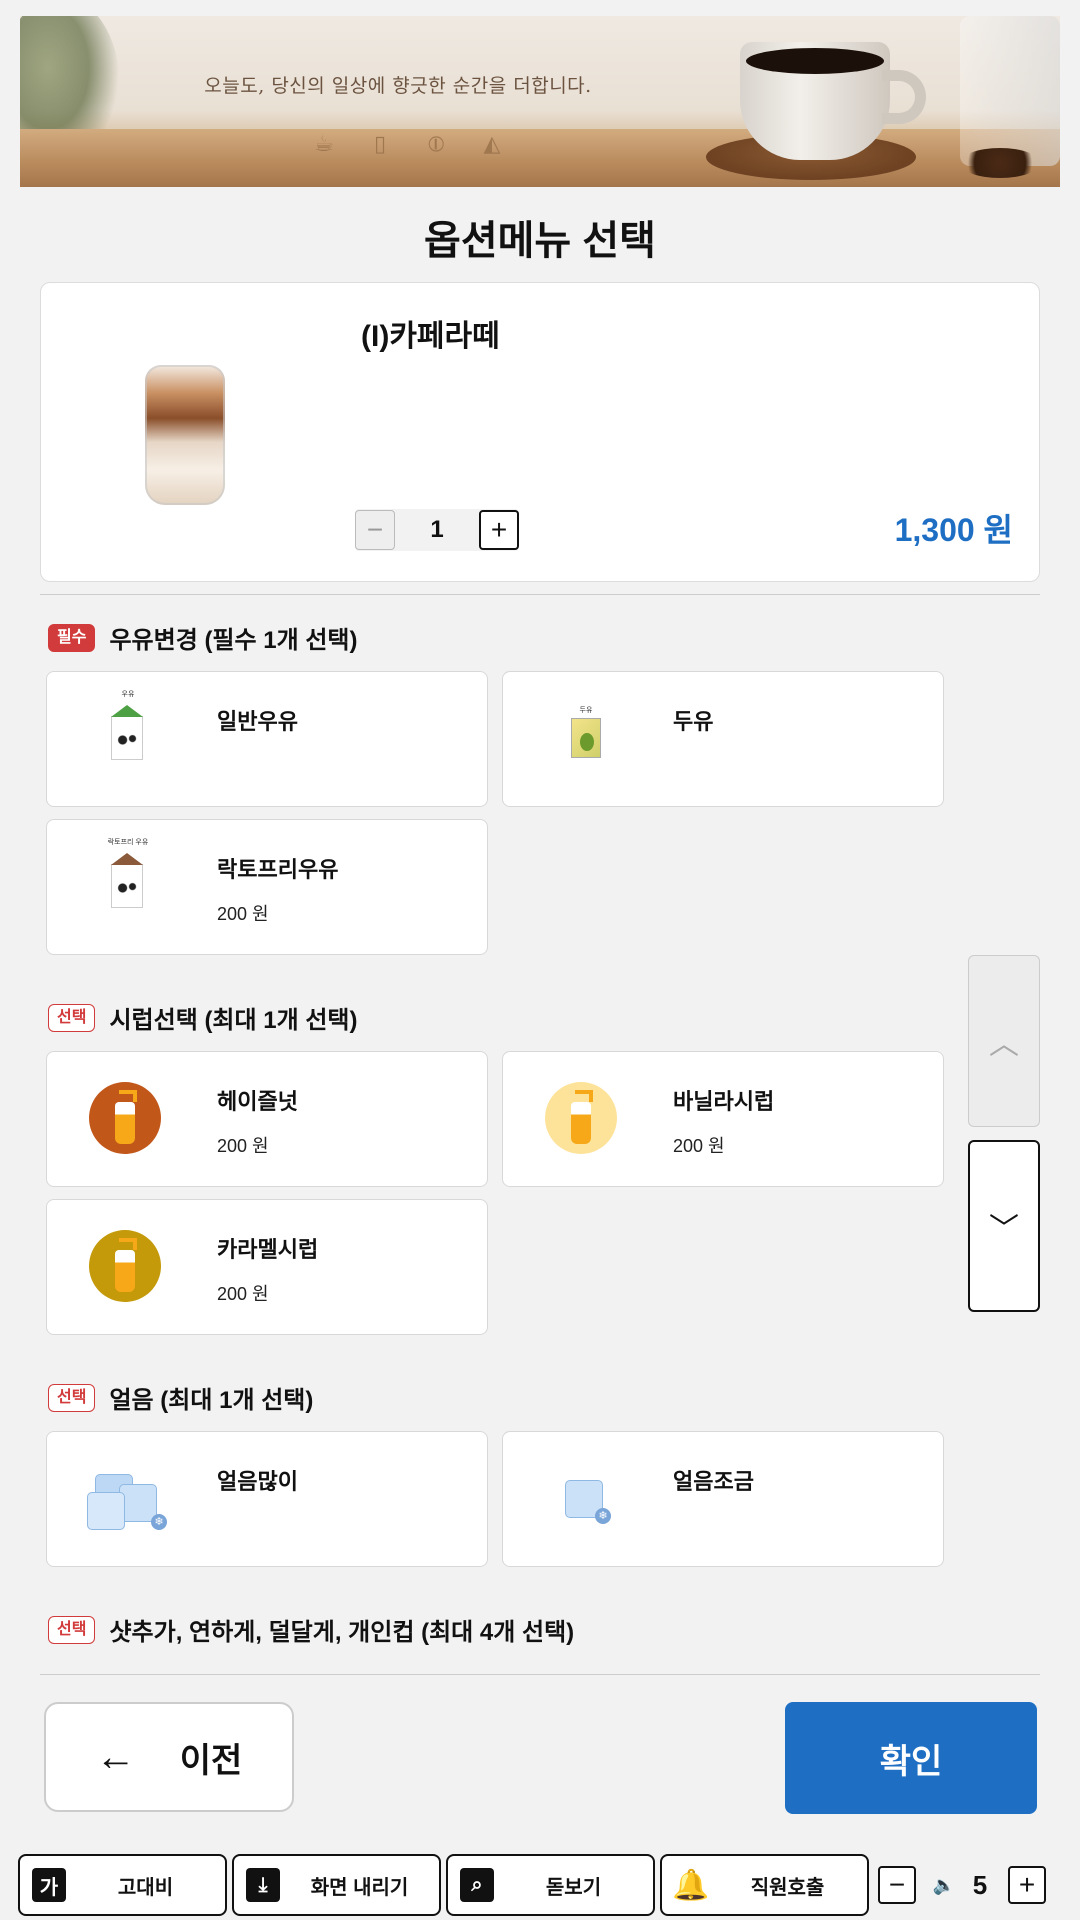 This screenshot has width=1080, height=1920. Describe the element at coordinates (72, 637) in the screenshot. I see `required-badge: 필수` at that location.